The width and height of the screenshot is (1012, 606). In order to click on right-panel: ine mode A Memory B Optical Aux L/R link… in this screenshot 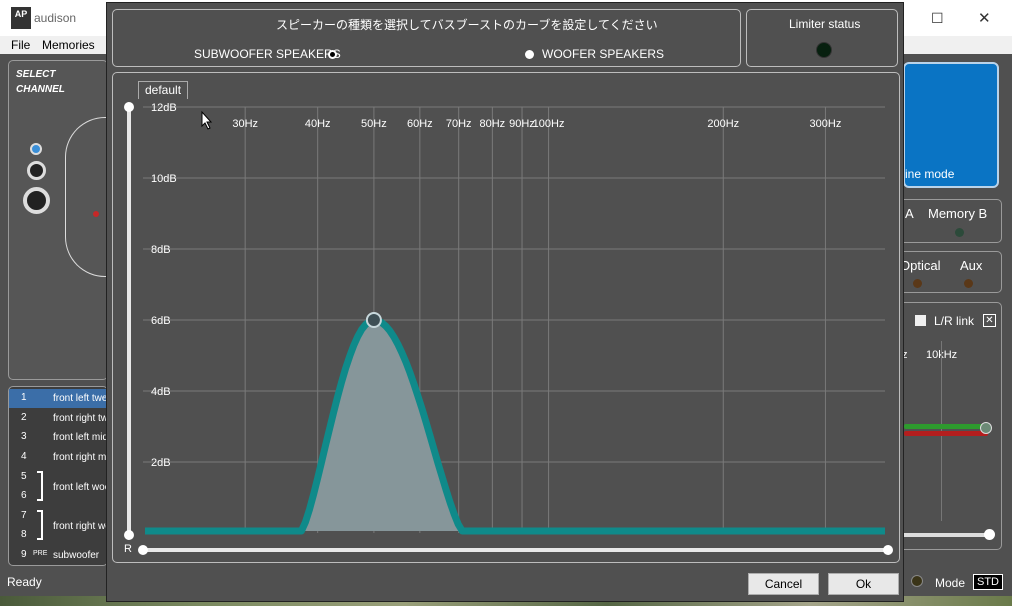, I will do `click(955, 330)`.